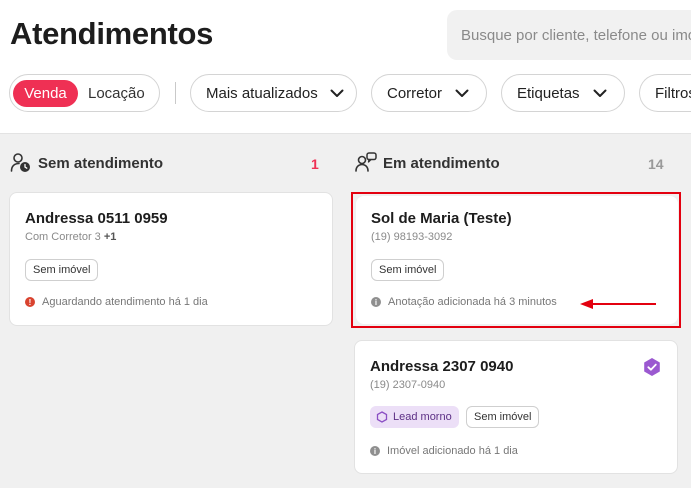 The height and width of the screenshot is (488, 691). I want to click on tag-lead-morno-label: Lead morno, so click(422, 417).